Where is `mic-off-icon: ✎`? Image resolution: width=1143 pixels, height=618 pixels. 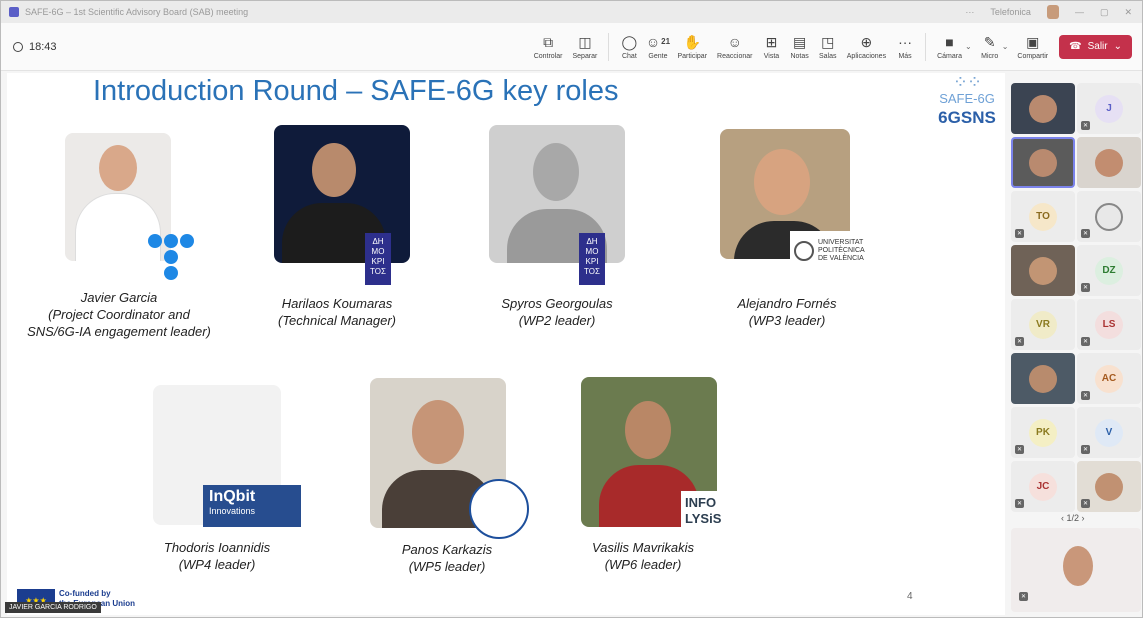 mic-off-icon: ✎ is located at coordinates (989, 42).